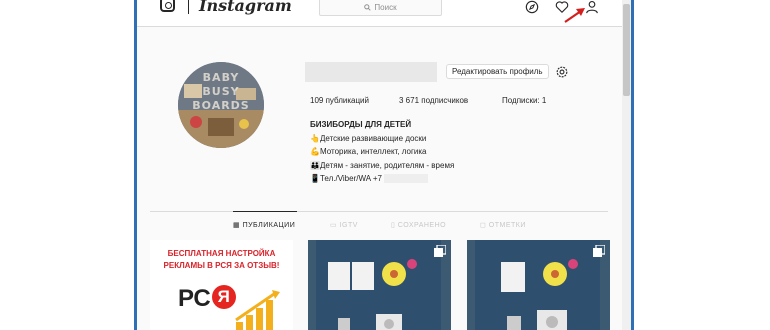 The height and width of the screenshot is (330, 770). I want to click on logo-divider, so click(188, 7).